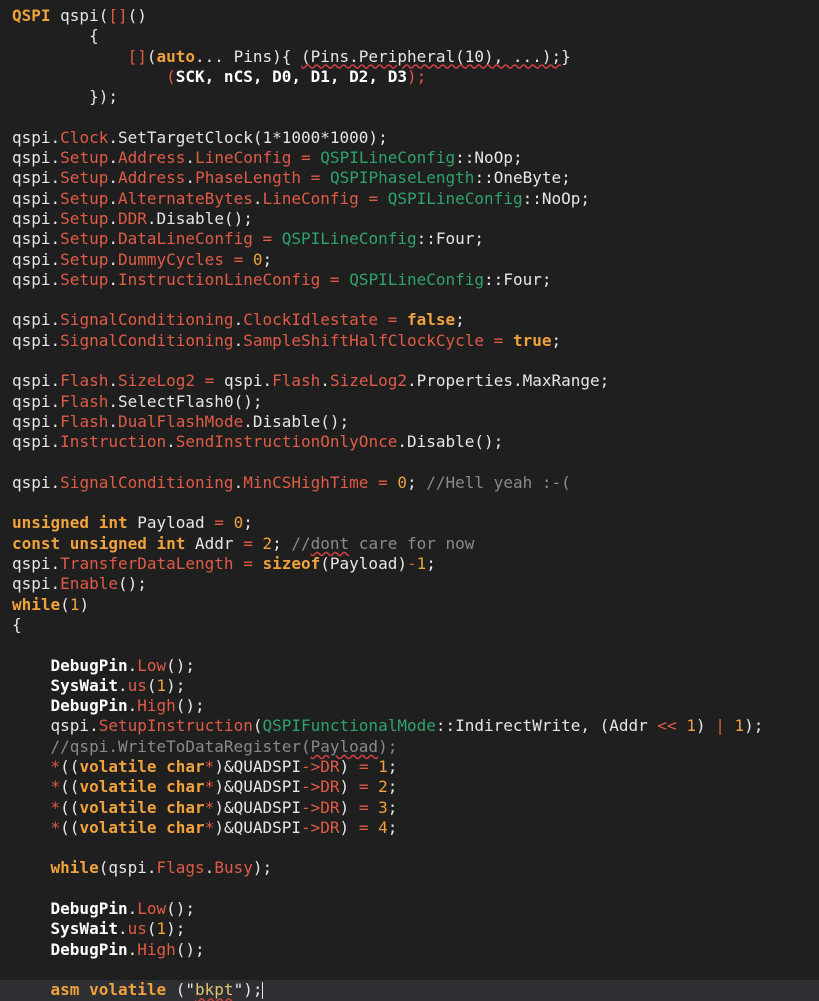  What do you see at coordinates (84, 137) in the screenshot?
I see `code-token: Clock` at bounding box center [84, 137].